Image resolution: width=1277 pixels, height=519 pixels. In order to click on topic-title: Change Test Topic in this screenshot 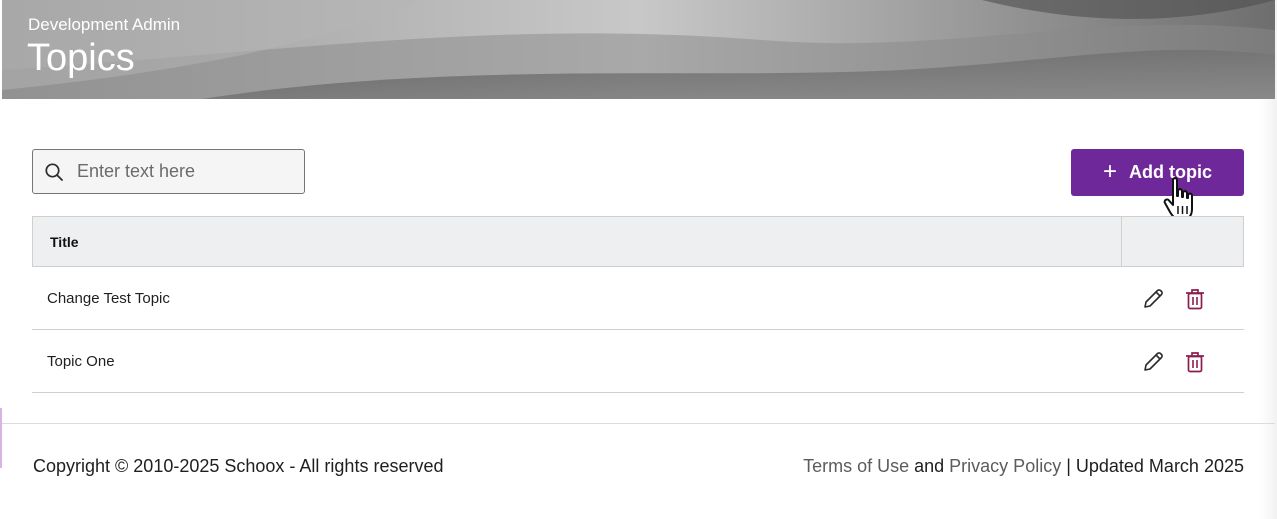, I will do `click(108, 298)`.